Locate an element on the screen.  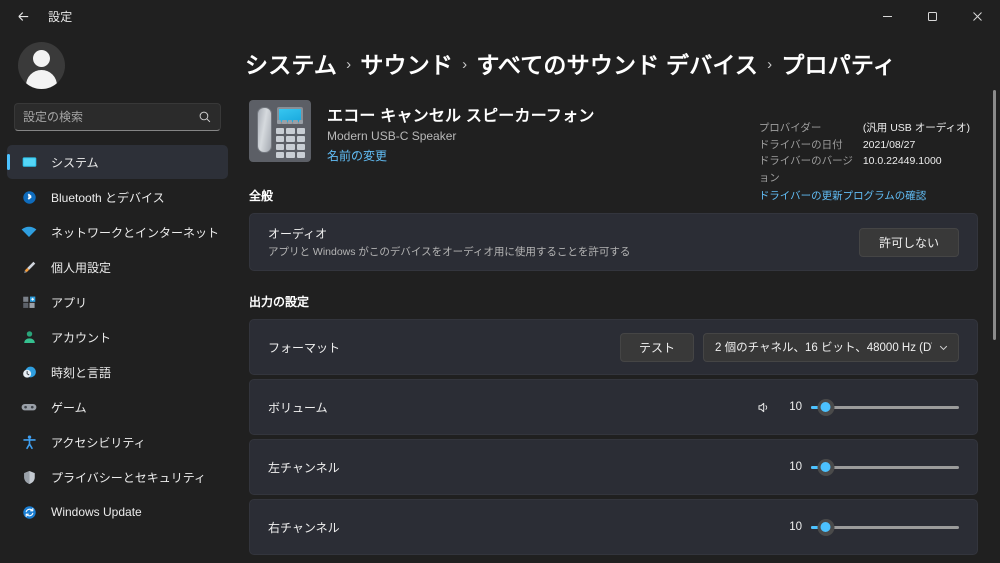
accessibility-icon is located at coordinates (29, 442).